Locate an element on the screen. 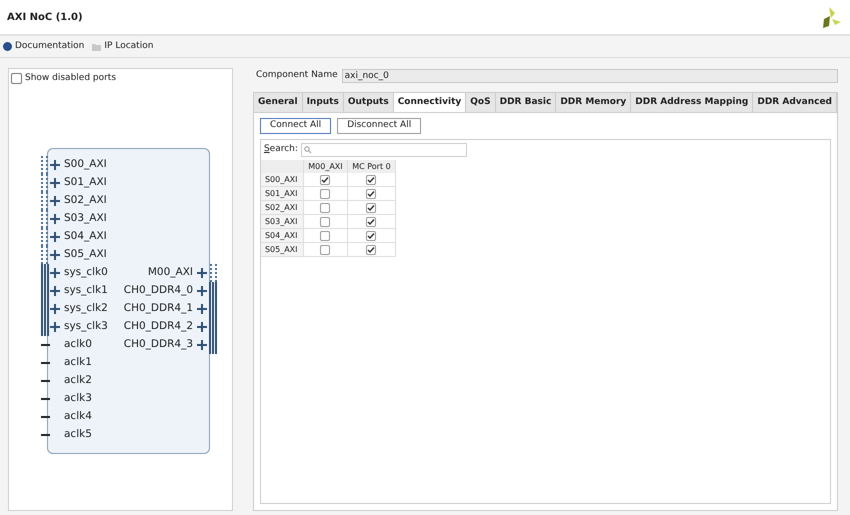  pin-label: aclk4 is located at coordinates (78, 416).